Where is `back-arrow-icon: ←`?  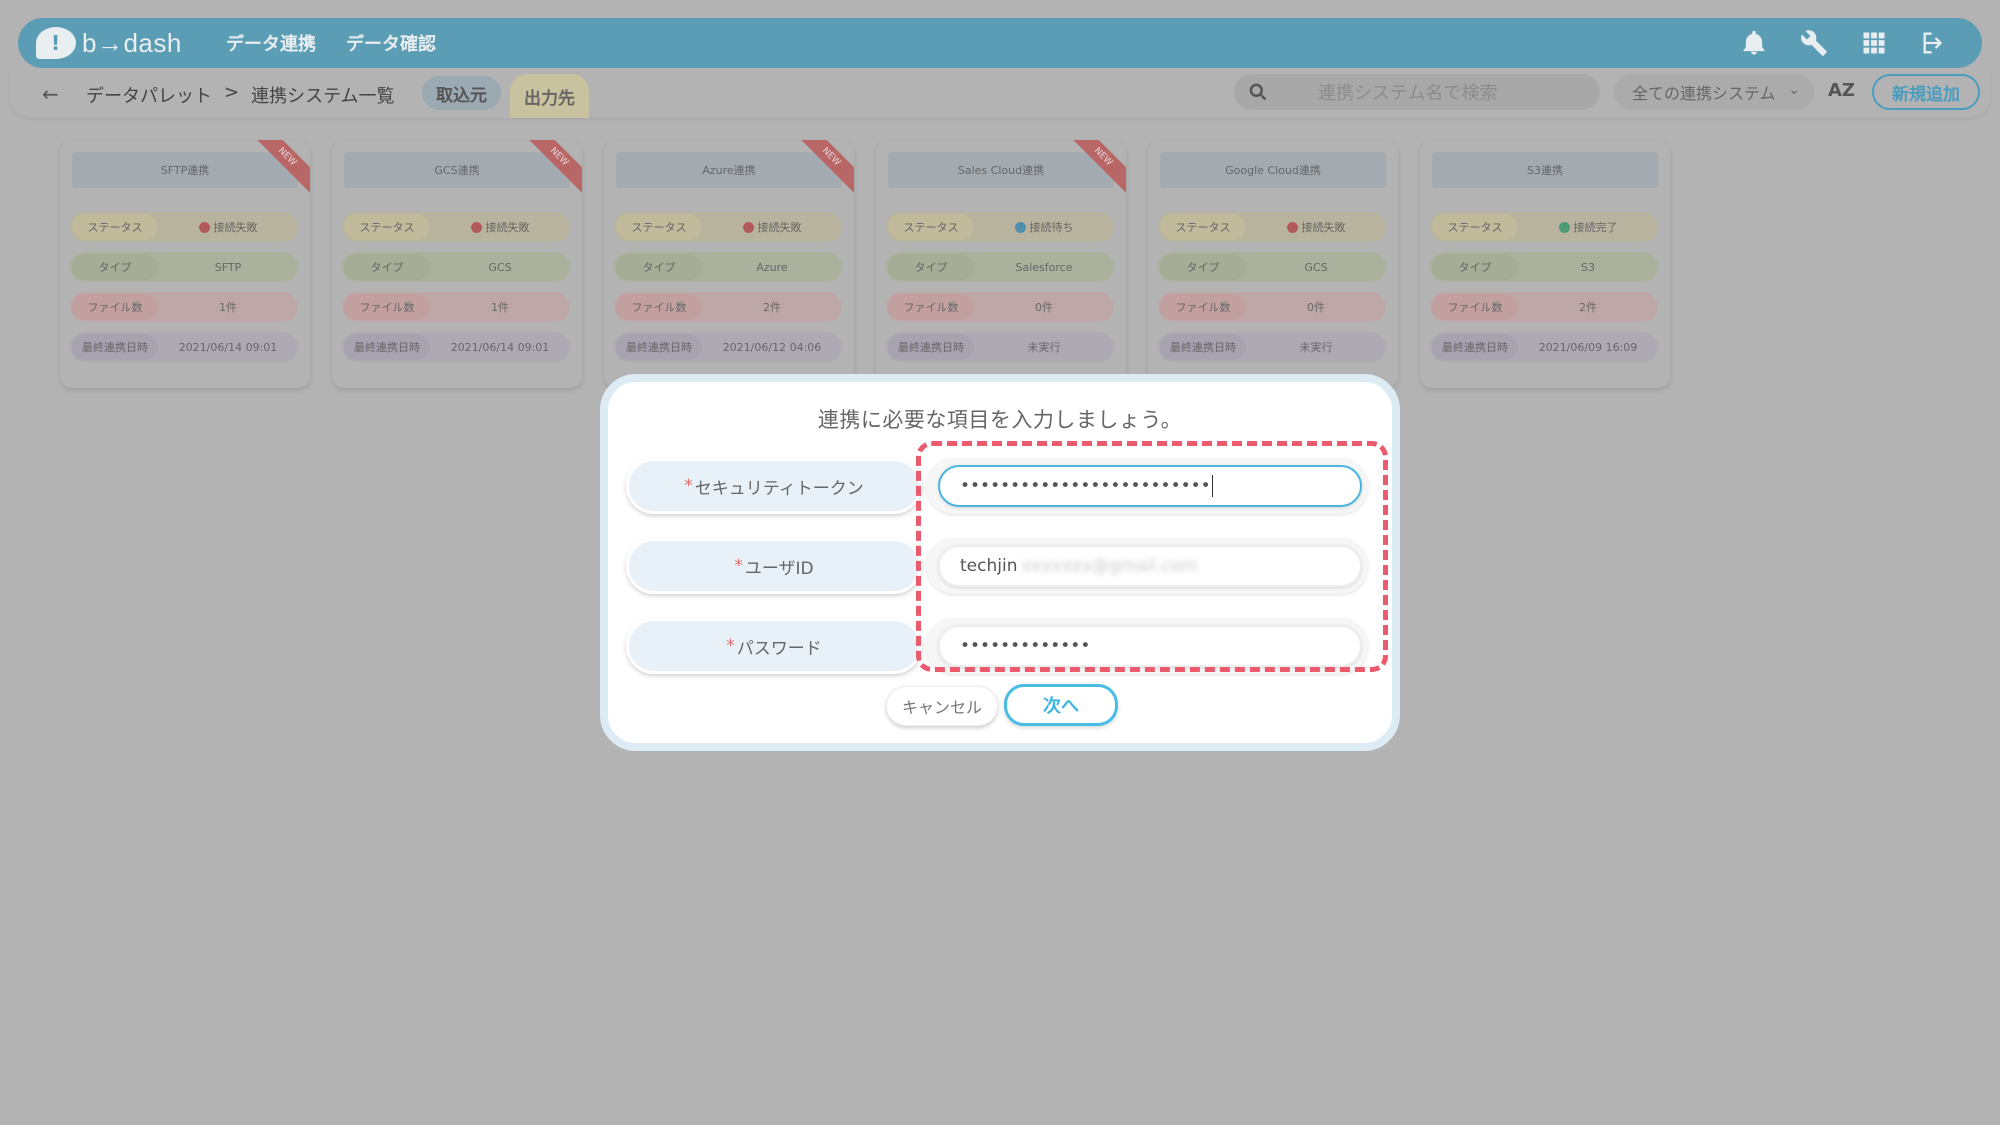 back-arrow-icon: ← is located at coordinates (50, 94).